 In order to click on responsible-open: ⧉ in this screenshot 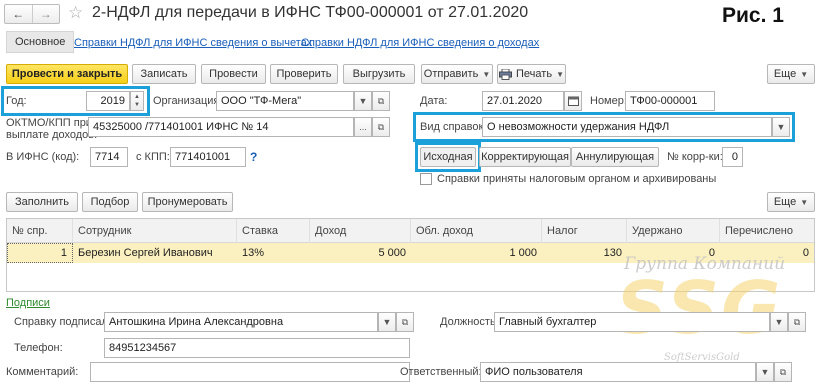, I will do `click(783, 372)`.